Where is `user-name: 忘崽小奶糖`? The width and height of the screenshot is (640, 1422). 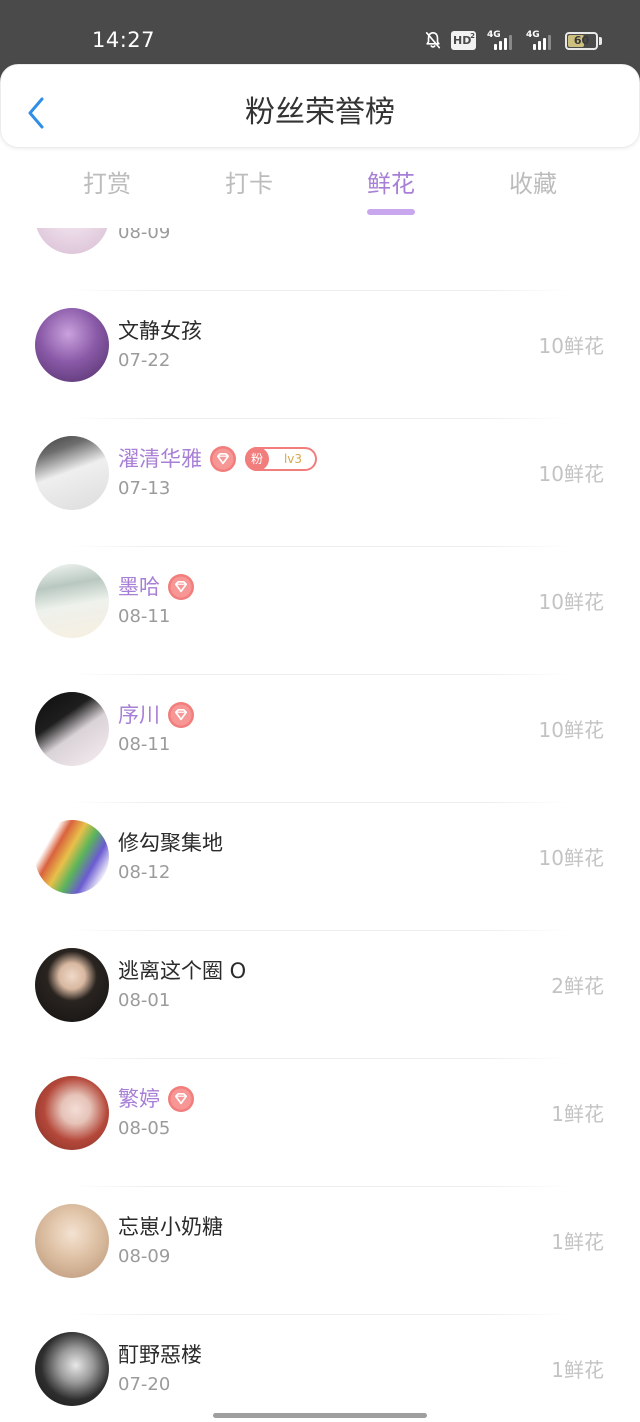
user-name: 忘崽小奶糖 is located at coordinates (170, 1227).